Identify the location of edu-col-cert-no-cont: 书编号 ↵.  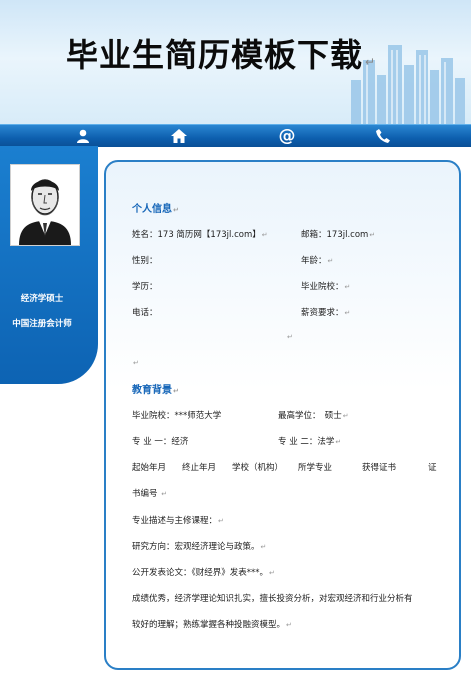
(150, 494).